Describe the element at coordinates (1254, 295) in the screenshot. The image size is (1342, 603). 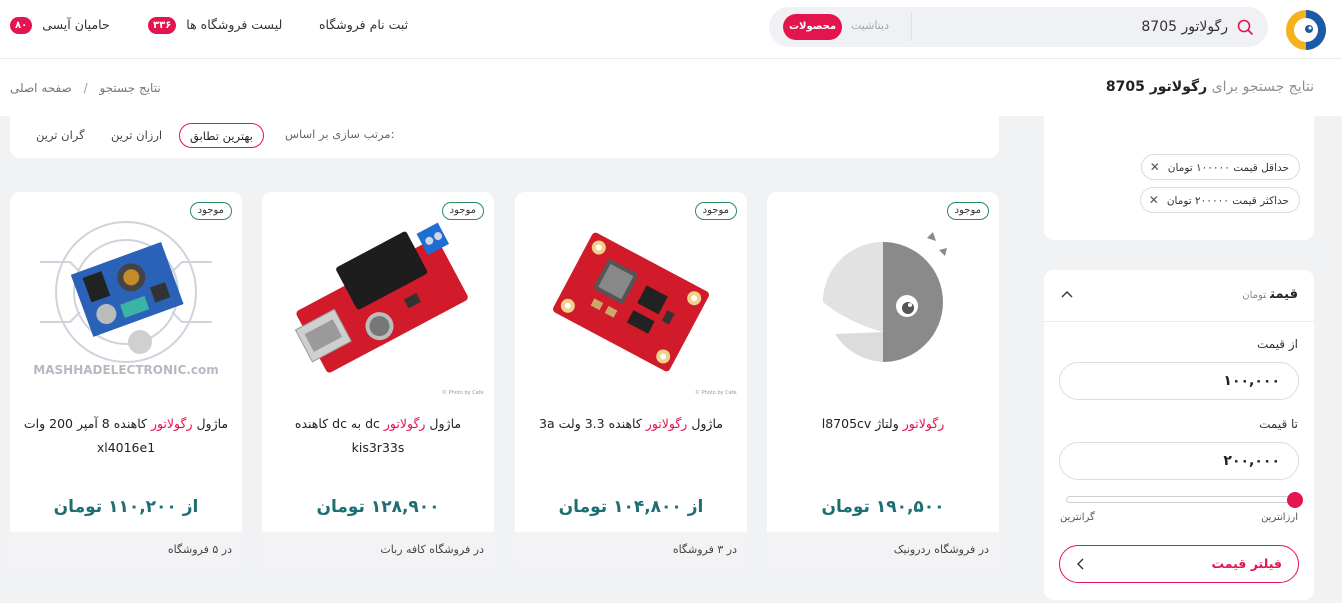
I see `price-filter-unit: تومان` at that location.